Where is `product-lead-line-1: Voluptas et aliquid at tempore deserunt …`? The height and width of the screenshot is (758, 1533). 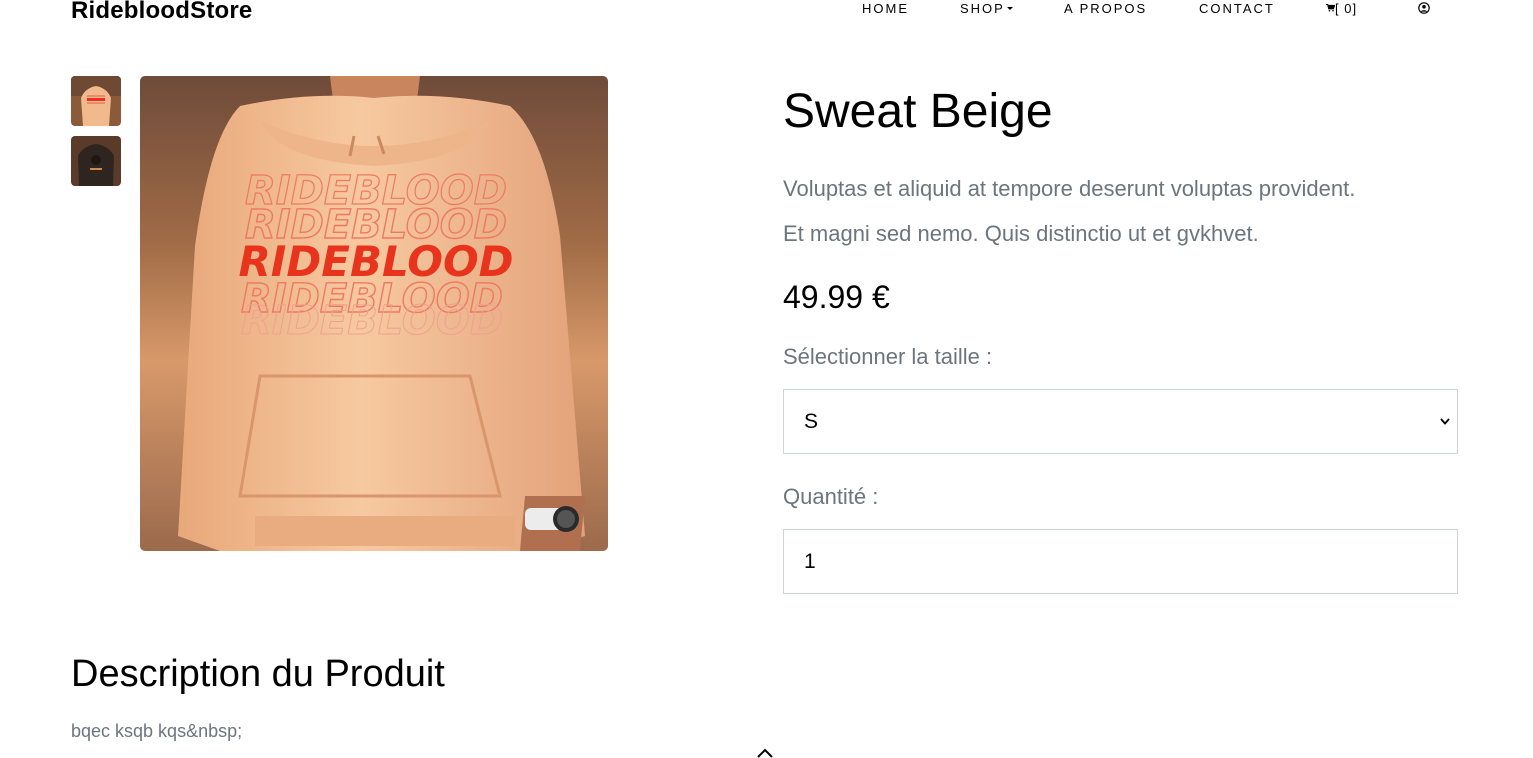
product-lead-line-1: Voluptas et aliquid at tempore deserunt … is located at coordinates (1069, 188).